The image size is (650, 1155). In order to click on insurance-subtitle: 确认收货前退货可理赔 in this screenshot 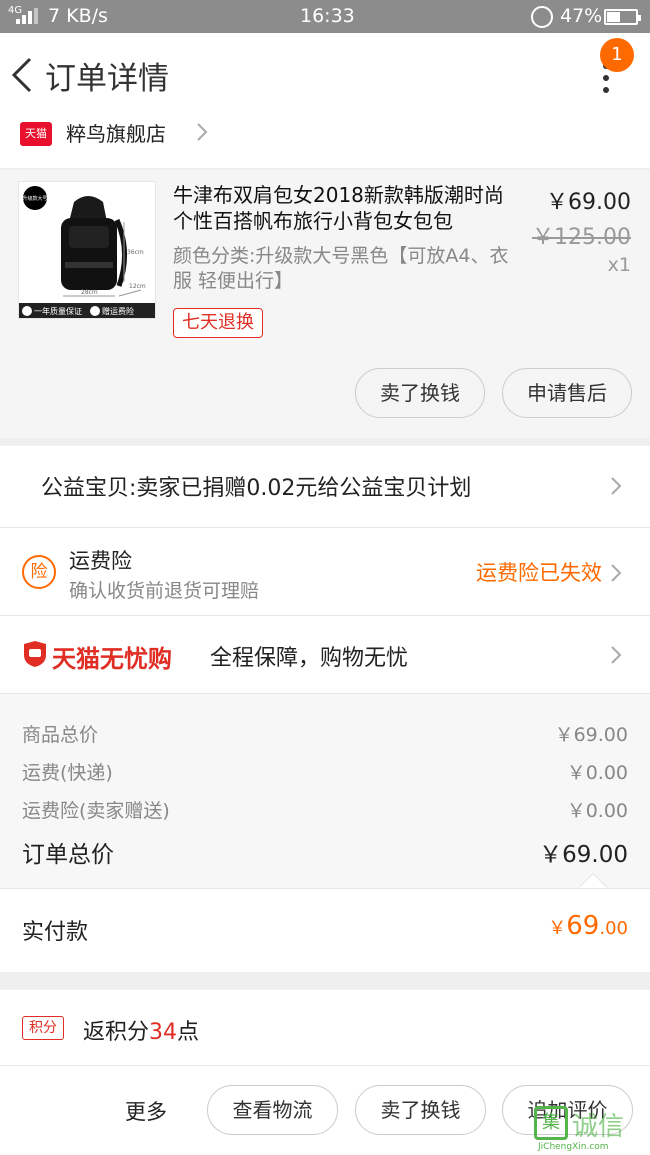, I will do `click(164, 591)`.